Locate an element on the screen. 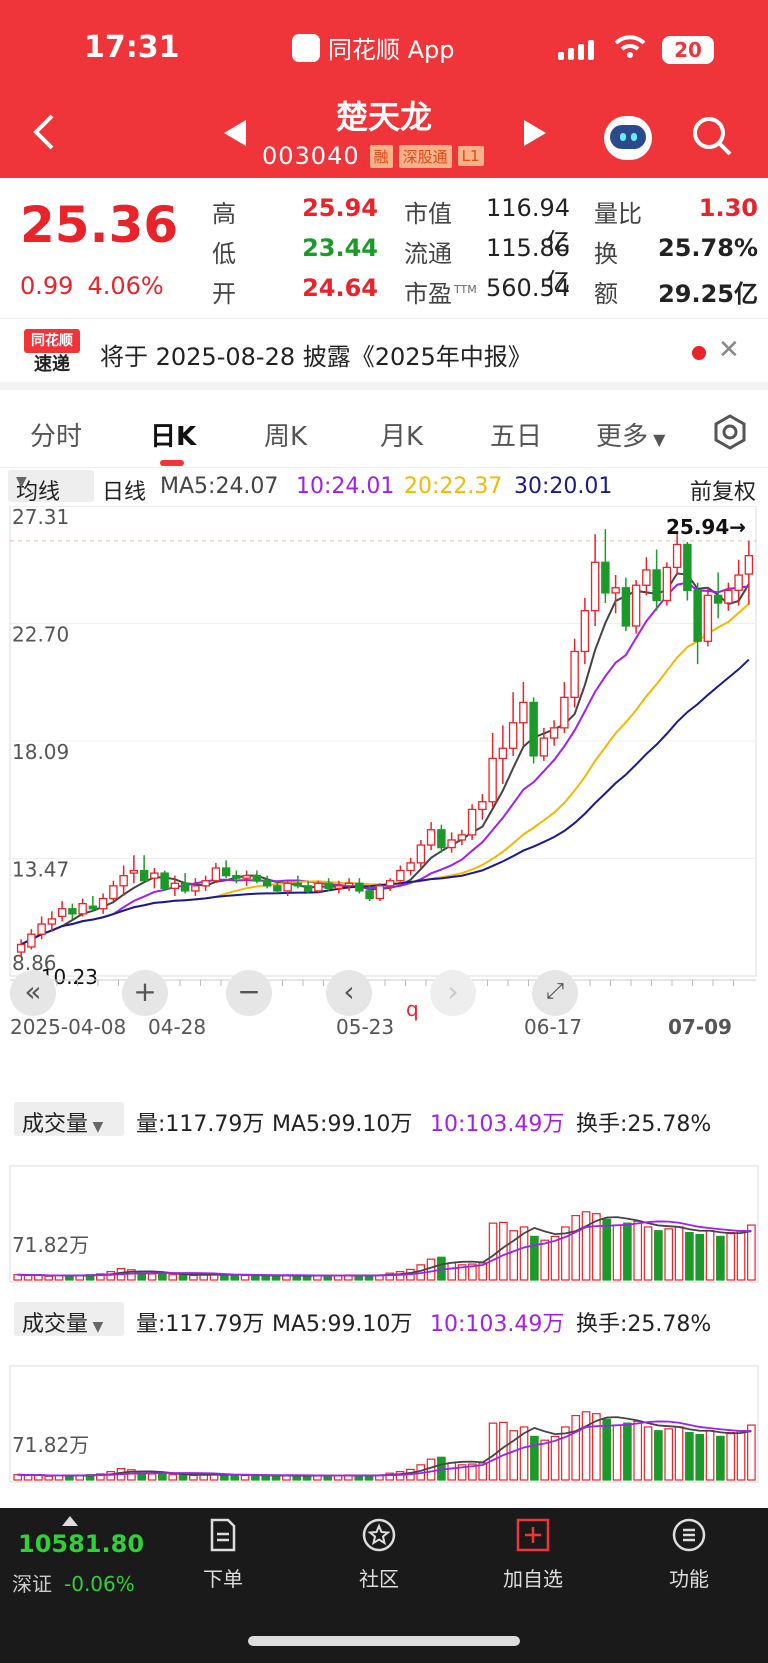  index-row: 深证 -0.06% is located at coordinates (73, 1582).